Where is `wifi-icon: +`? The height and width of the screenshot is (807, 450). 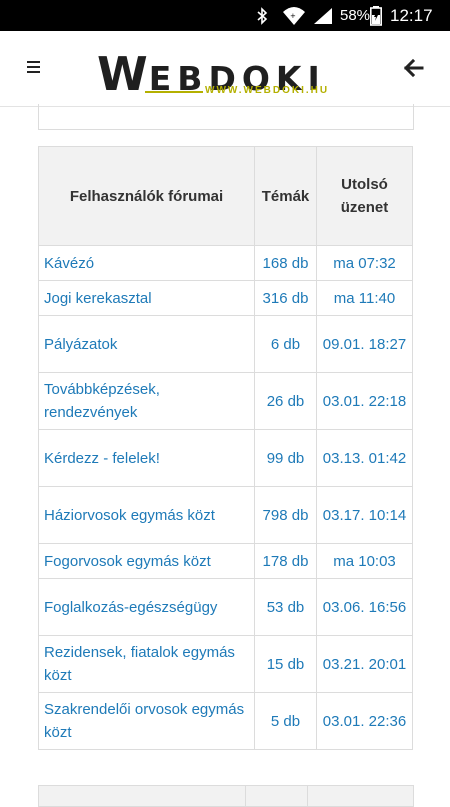 wifi-icon: + is located at coordinates (294, 16).